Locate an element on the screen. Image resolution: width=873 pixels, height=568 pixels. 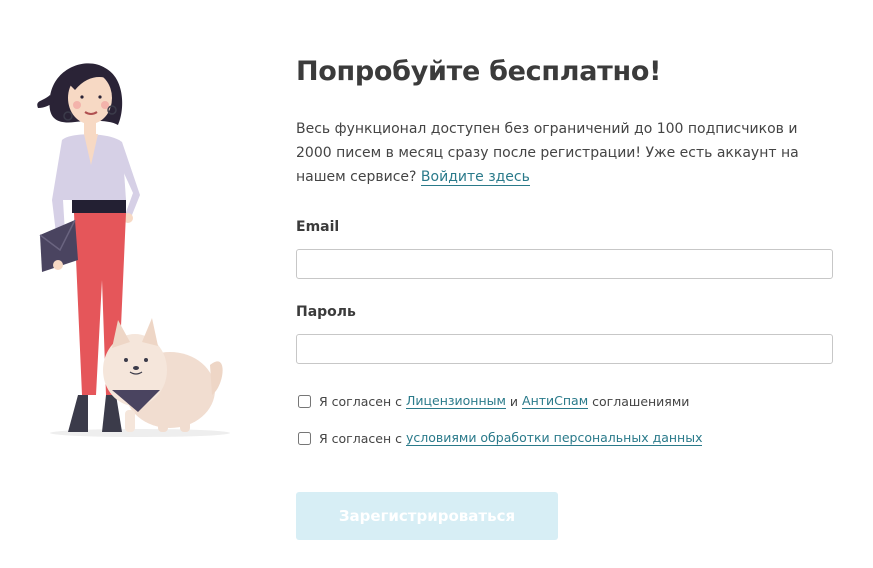
woman-with-dog-illustration is located at coordinates (133, 250).